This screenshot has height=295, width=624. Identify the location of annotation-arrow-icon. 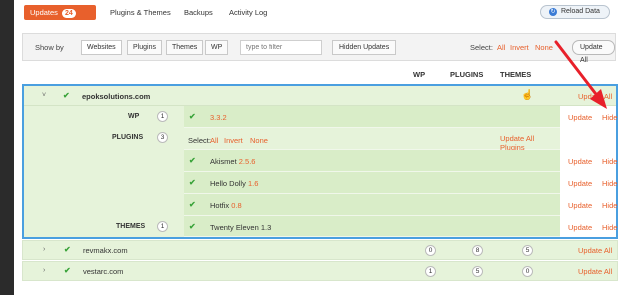
(580, 74).